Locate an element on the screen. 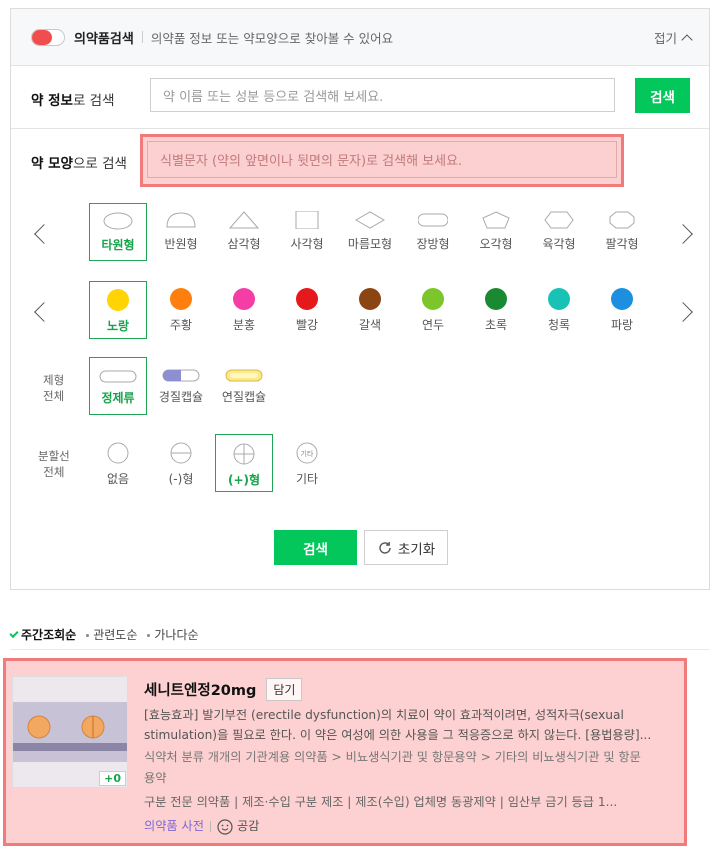  score-option: 기타 기타 is located at coordinates (307, 463).